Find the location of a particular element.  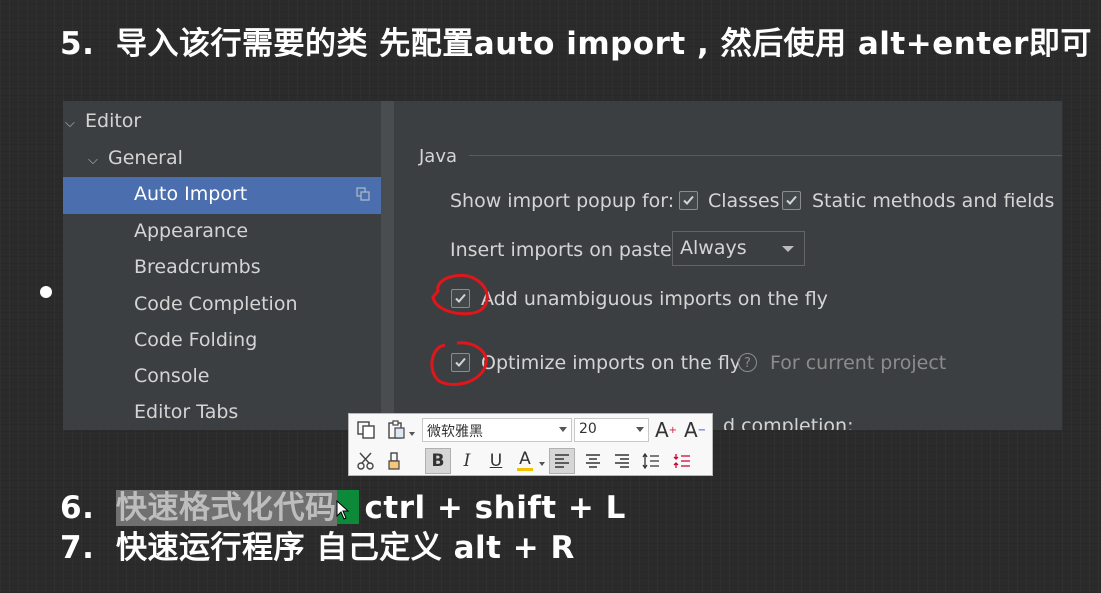

align-right-icon is located at coordinates (622, 461).